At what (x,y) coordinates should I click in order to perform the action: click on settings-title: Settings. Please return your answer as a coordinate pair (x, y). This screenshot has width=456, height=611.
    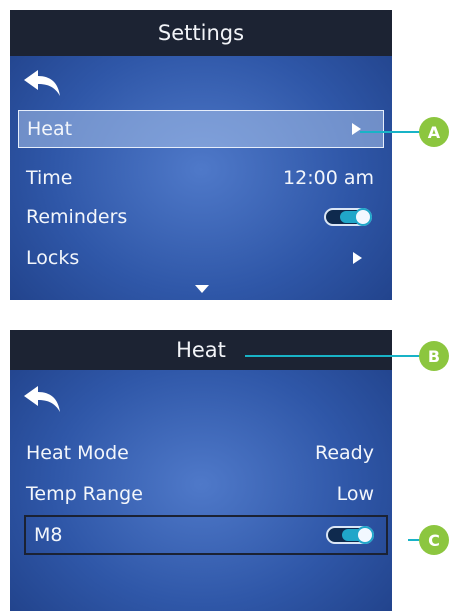
    Looking at the image, I should click on (201, 33).